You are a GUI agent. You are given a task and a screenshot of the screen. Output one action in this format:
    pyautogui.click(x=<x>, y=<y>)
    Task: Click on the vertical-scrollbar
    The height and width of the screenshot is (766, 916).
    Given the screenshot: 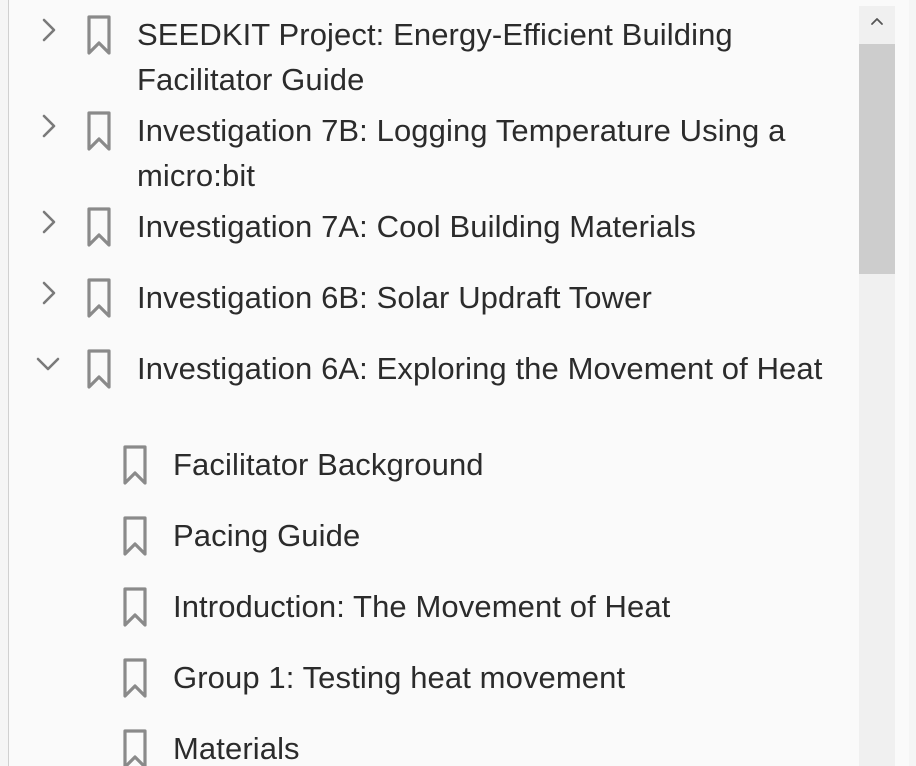 What is the action you would take?
    pyautogui.click(x=877, y=386)
    